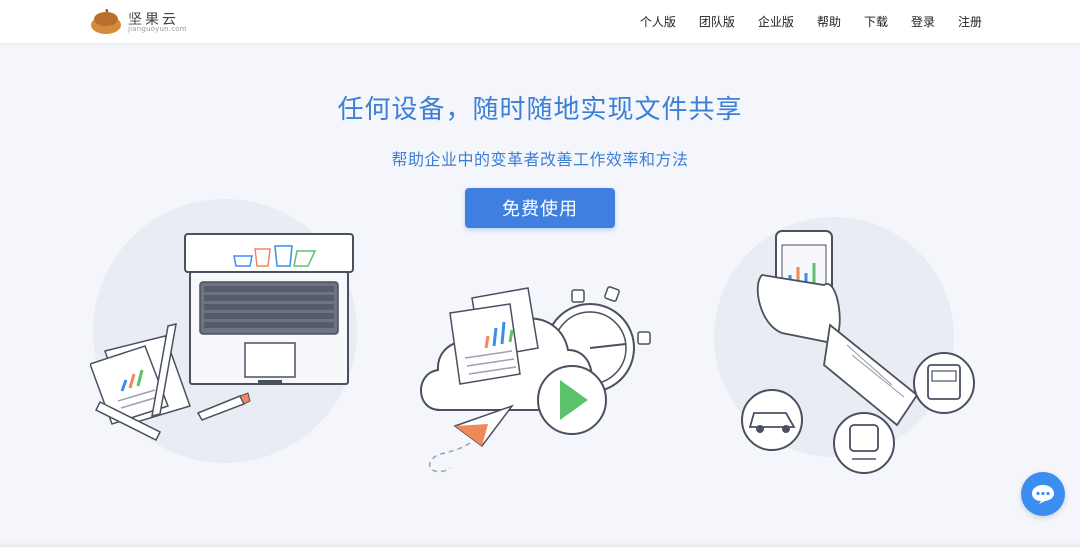  I want to click on chat-button, so click(1043, 494).